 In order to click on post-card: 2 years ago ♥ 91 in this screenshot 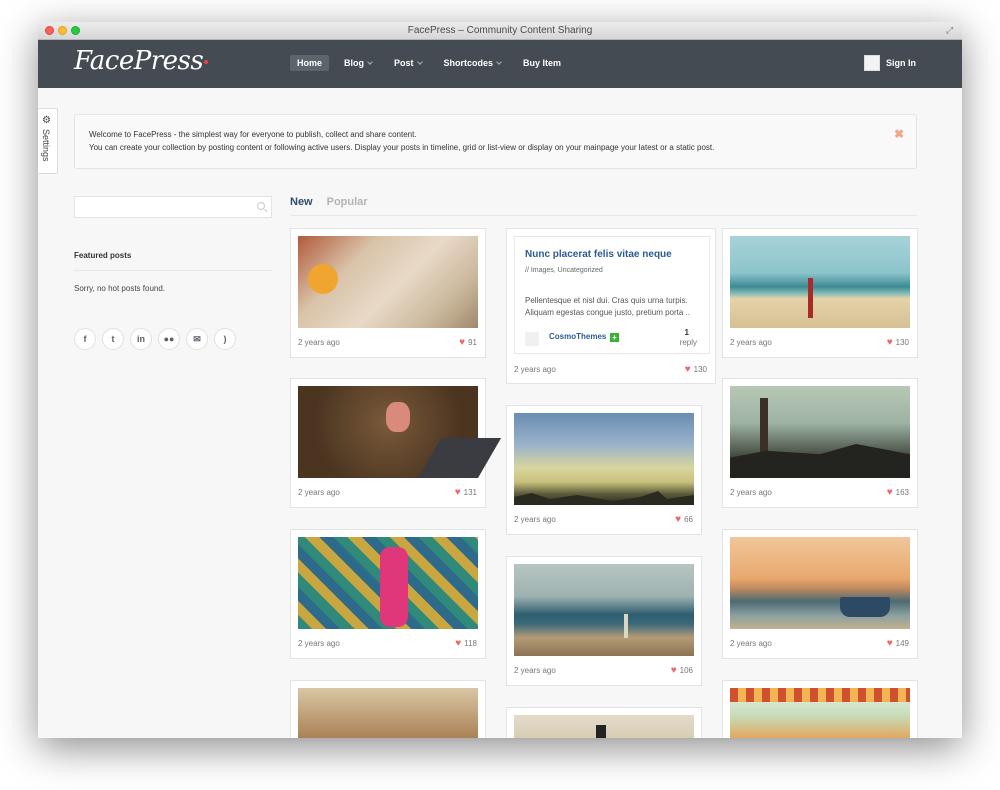, I will do `click(388, 293)`.